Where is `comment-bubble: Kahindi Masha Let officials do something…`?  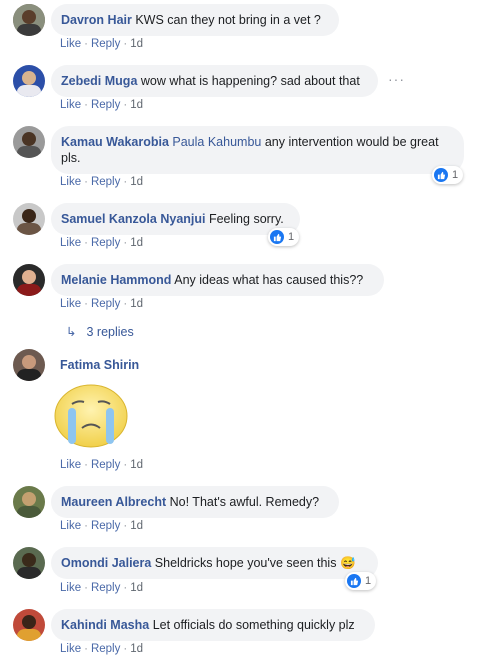
comment-bubble: Kahindi Masha Let officials do something… is located at coordinates (213, 625).